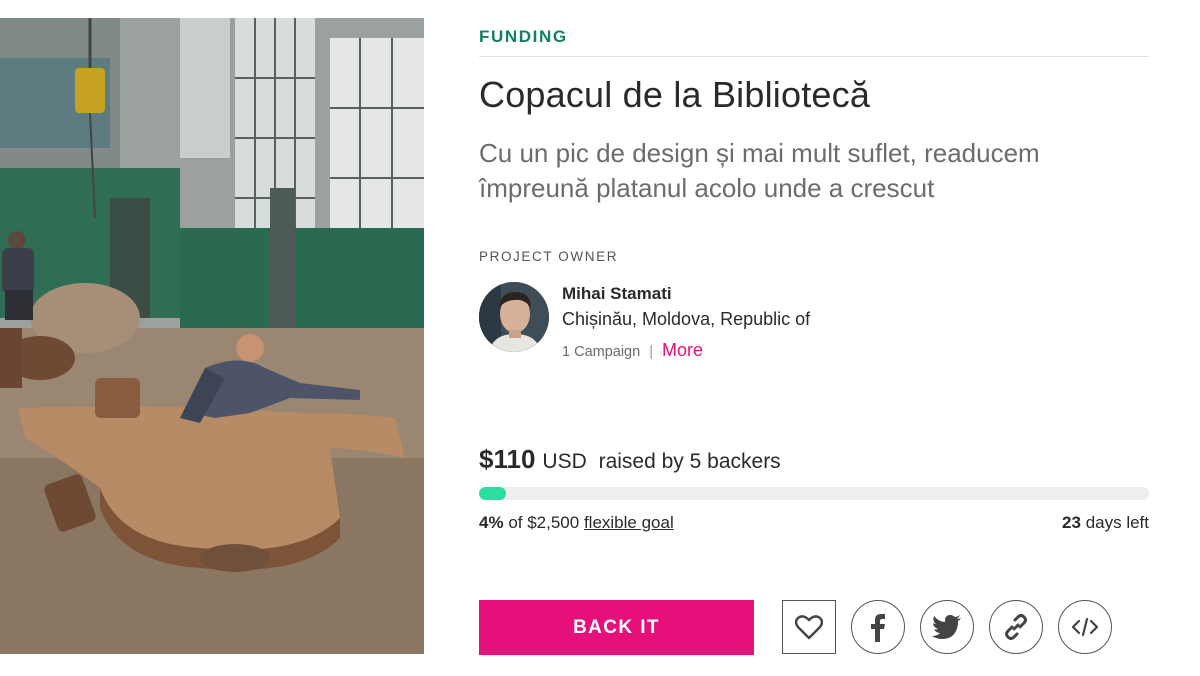  I want to click on raised-amount: $110, so click(507, 459).